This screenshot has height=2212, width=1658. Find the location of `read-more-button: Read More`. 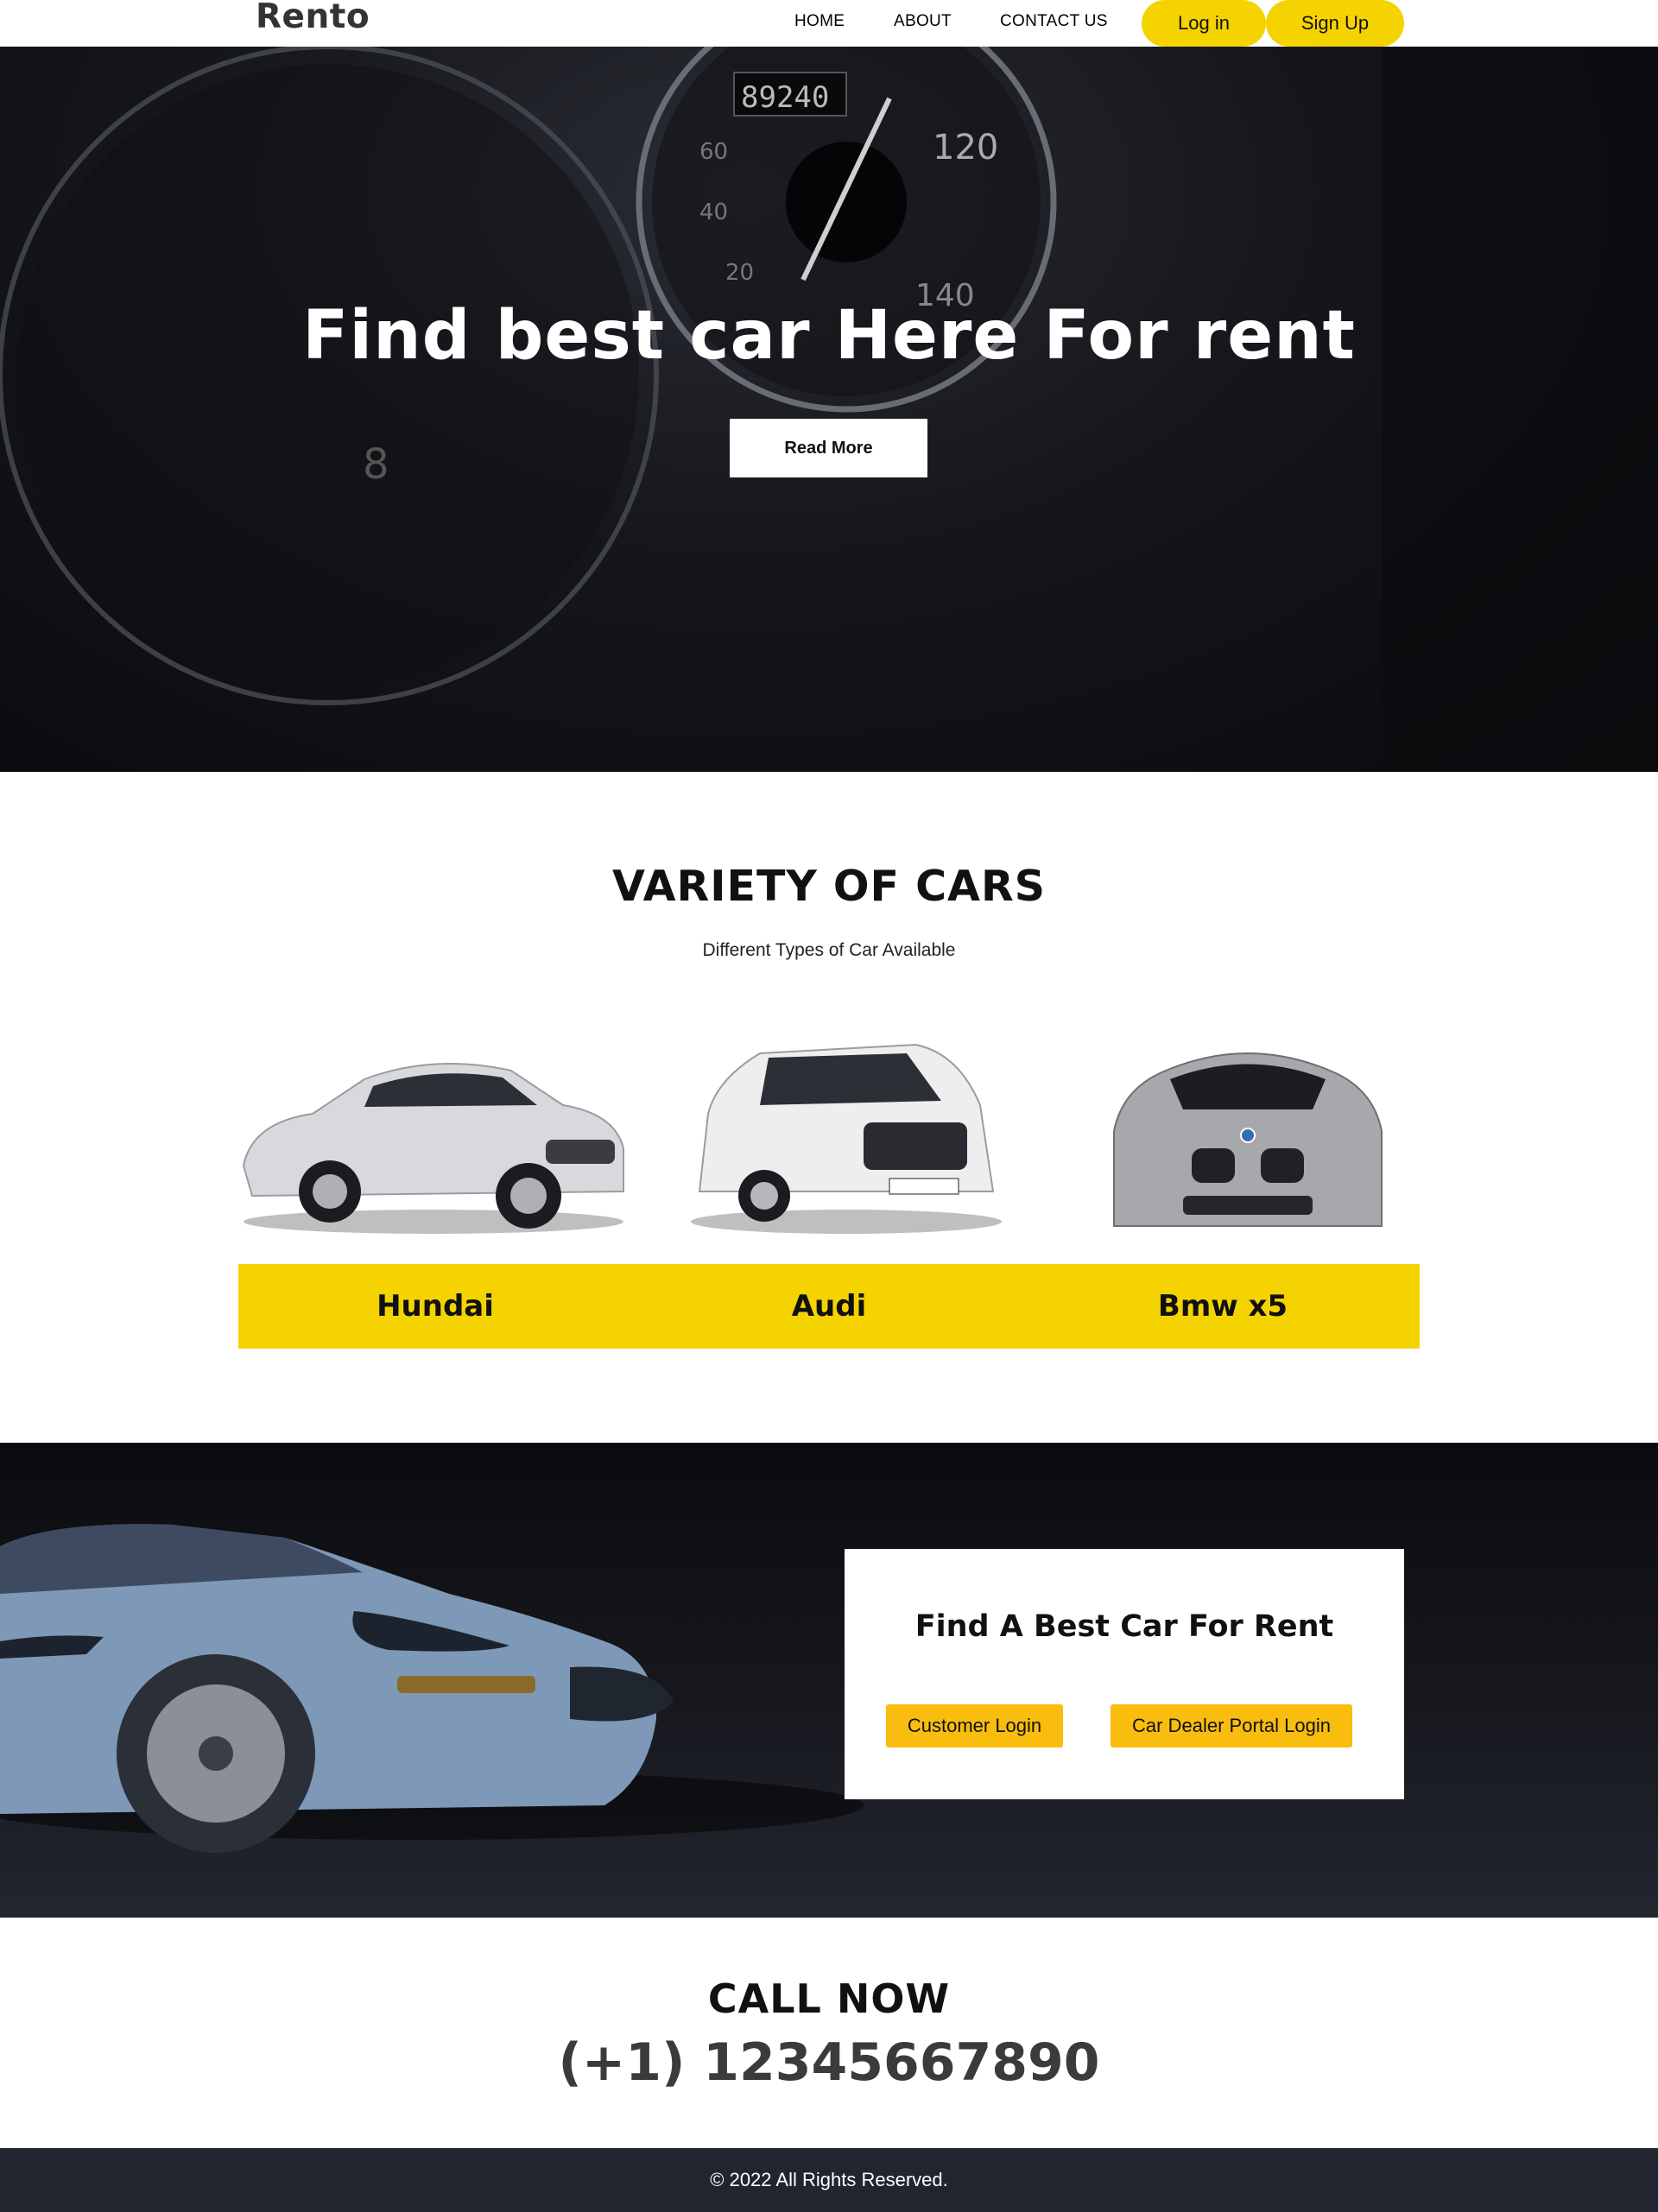

read-more-button: Read More is located at coordinates (829, 448).